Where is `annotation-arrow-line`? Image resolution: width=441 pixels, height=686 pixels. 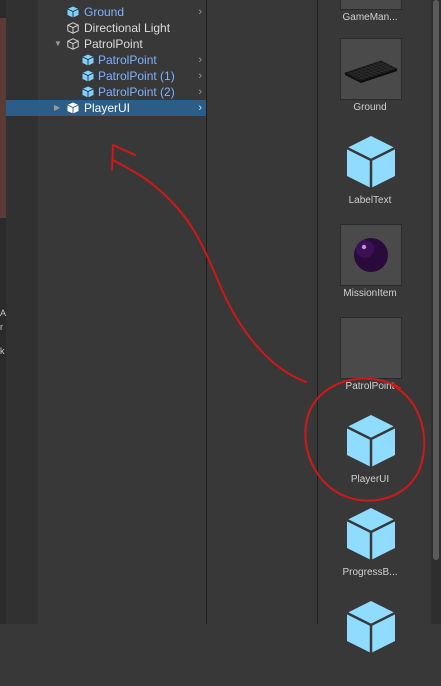 annotation-arrow-line is located at coordinates (209, 271).